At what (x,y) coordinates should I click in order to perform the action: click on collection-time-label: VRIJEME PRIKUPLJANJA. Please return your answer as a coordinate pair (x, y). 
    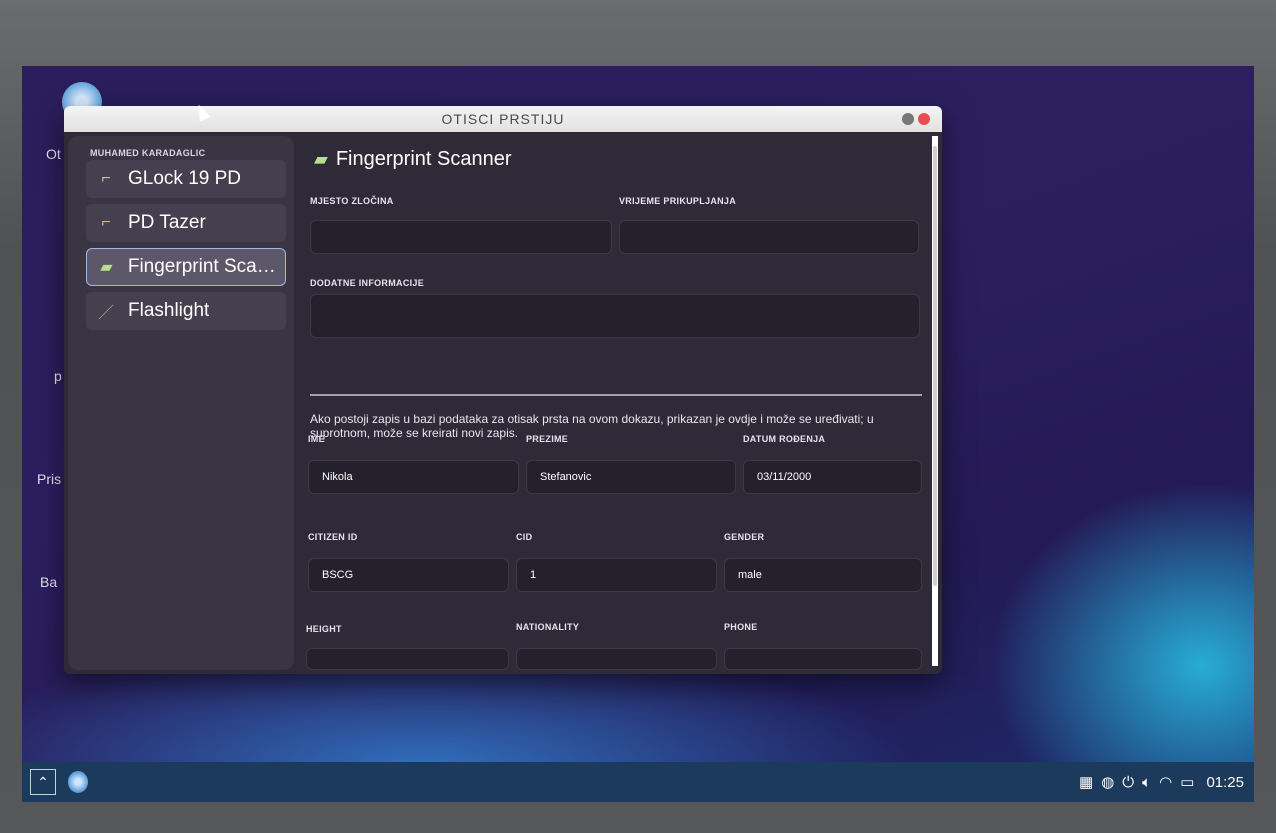
    Looking at the image, I should click on (678, 201).